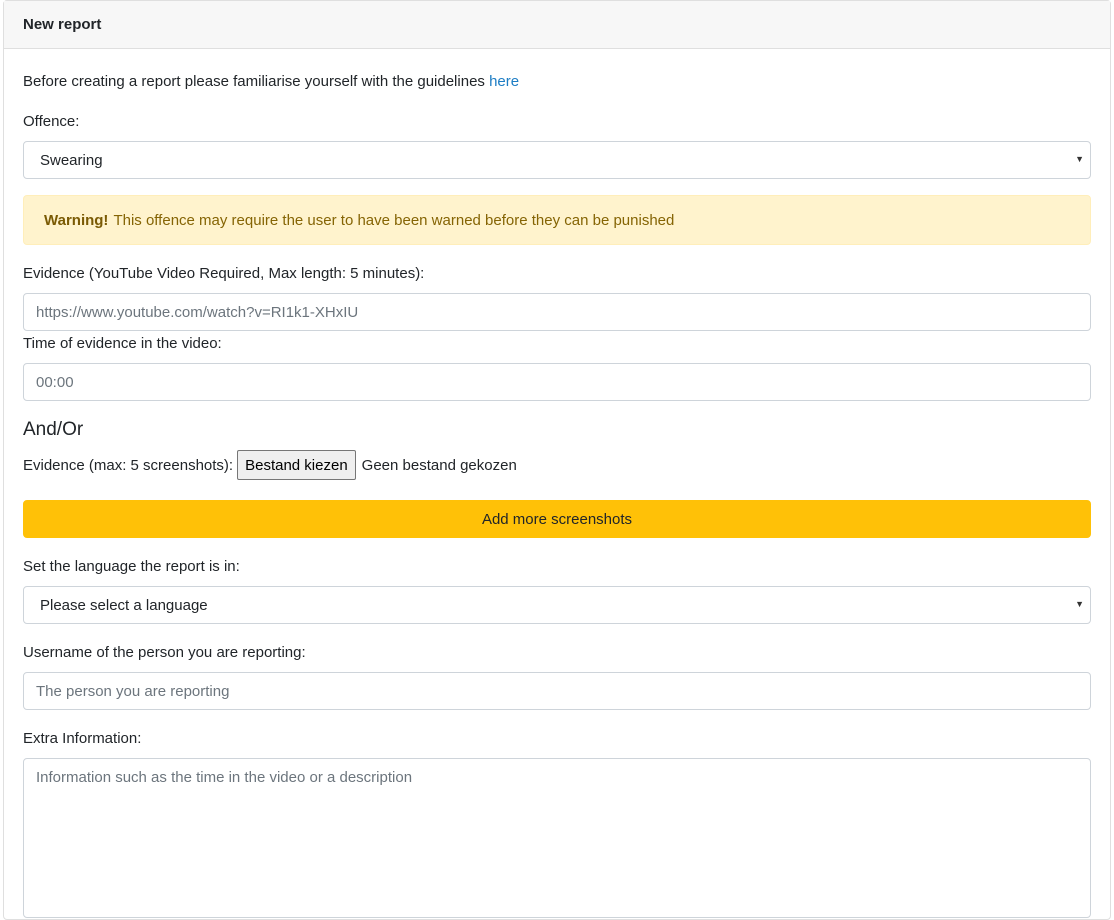 The height and width of the screenshot is (920, 1114). What do you see at coordinates (124, 605) in the screenshot?
I see `language-selected-value: Please select a language` at bounding box center [124, 605].